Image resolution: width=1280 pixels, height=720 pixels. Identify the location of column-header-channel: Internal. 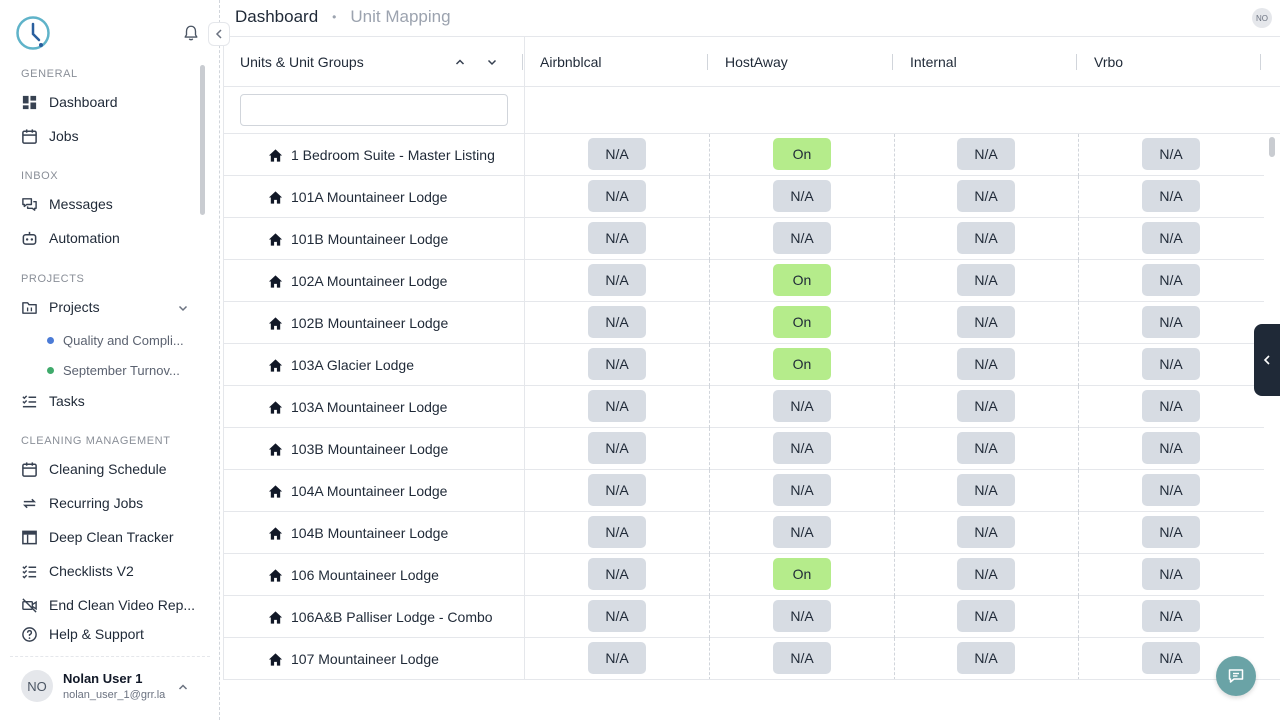
(933, 62).